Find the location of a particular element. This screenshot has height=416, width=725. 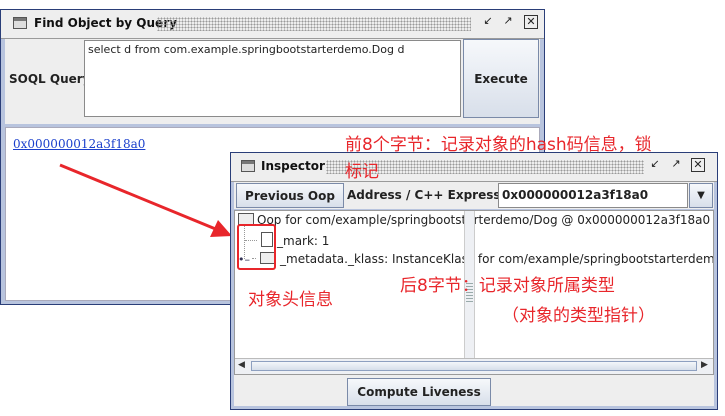

inspector-bottom-bar: Compute Liveness is located at coordinates (474, 390).